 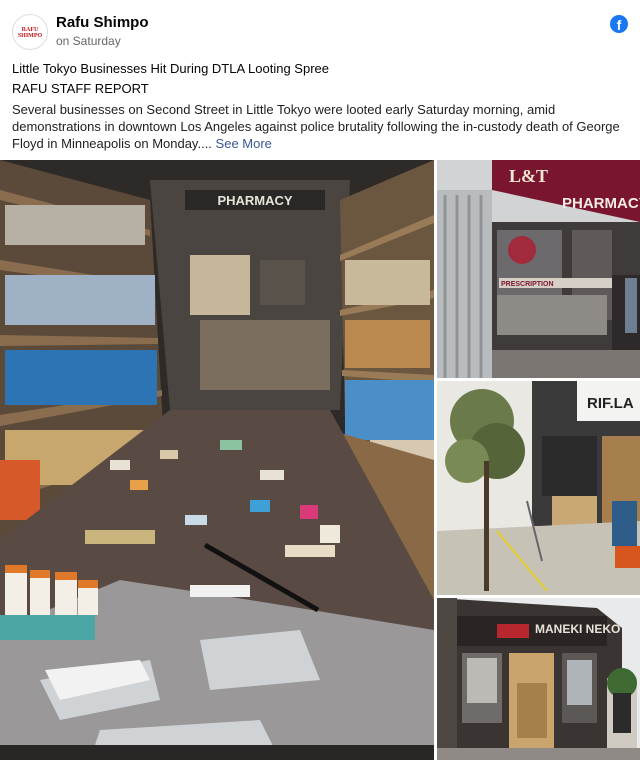 What do you see at coordinates (244, 143) in the screenshot?
I see `see-more-link: See More` at bounding box center [244, 143].